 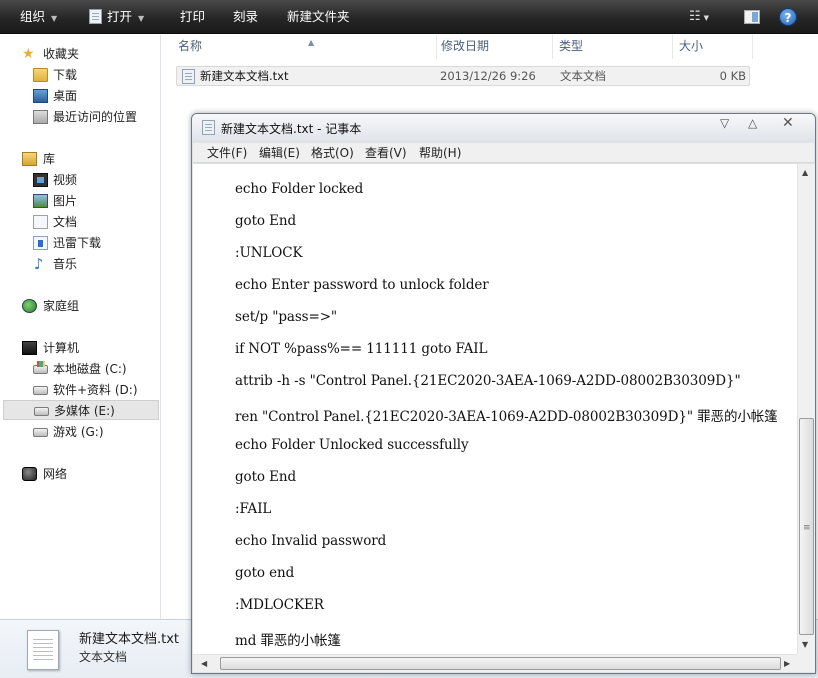 I want to click on code-line: :UNLOCK, so click(x=269, y=253).